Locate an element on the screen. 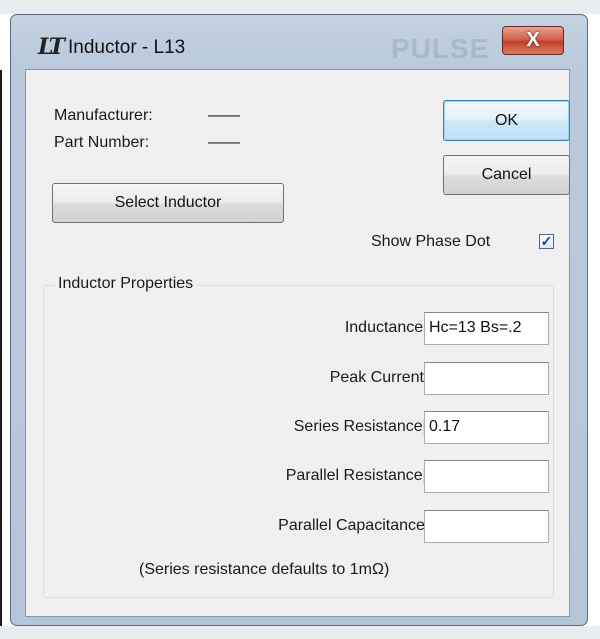 The height and width of the screenshot is (639, 600). parallel-capacitance-label: Parallel Capacitance[F]: is located at coordinates (363, 525).